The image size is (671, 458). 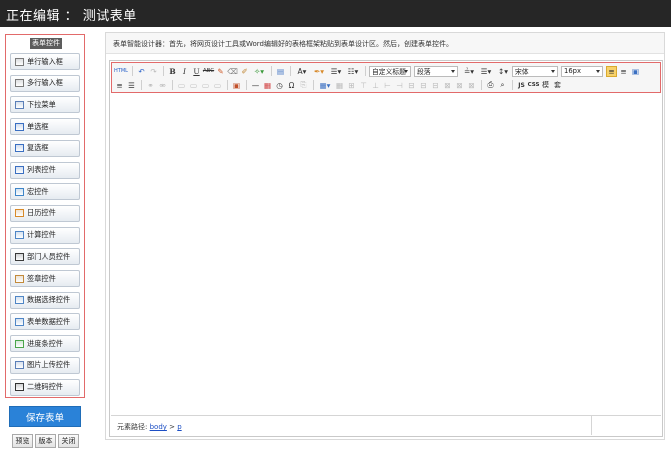 What do you see at coordinates (623, 71) in the screenshot?
I see `align-center-icon: ≡` at bounding box center [623, 71].